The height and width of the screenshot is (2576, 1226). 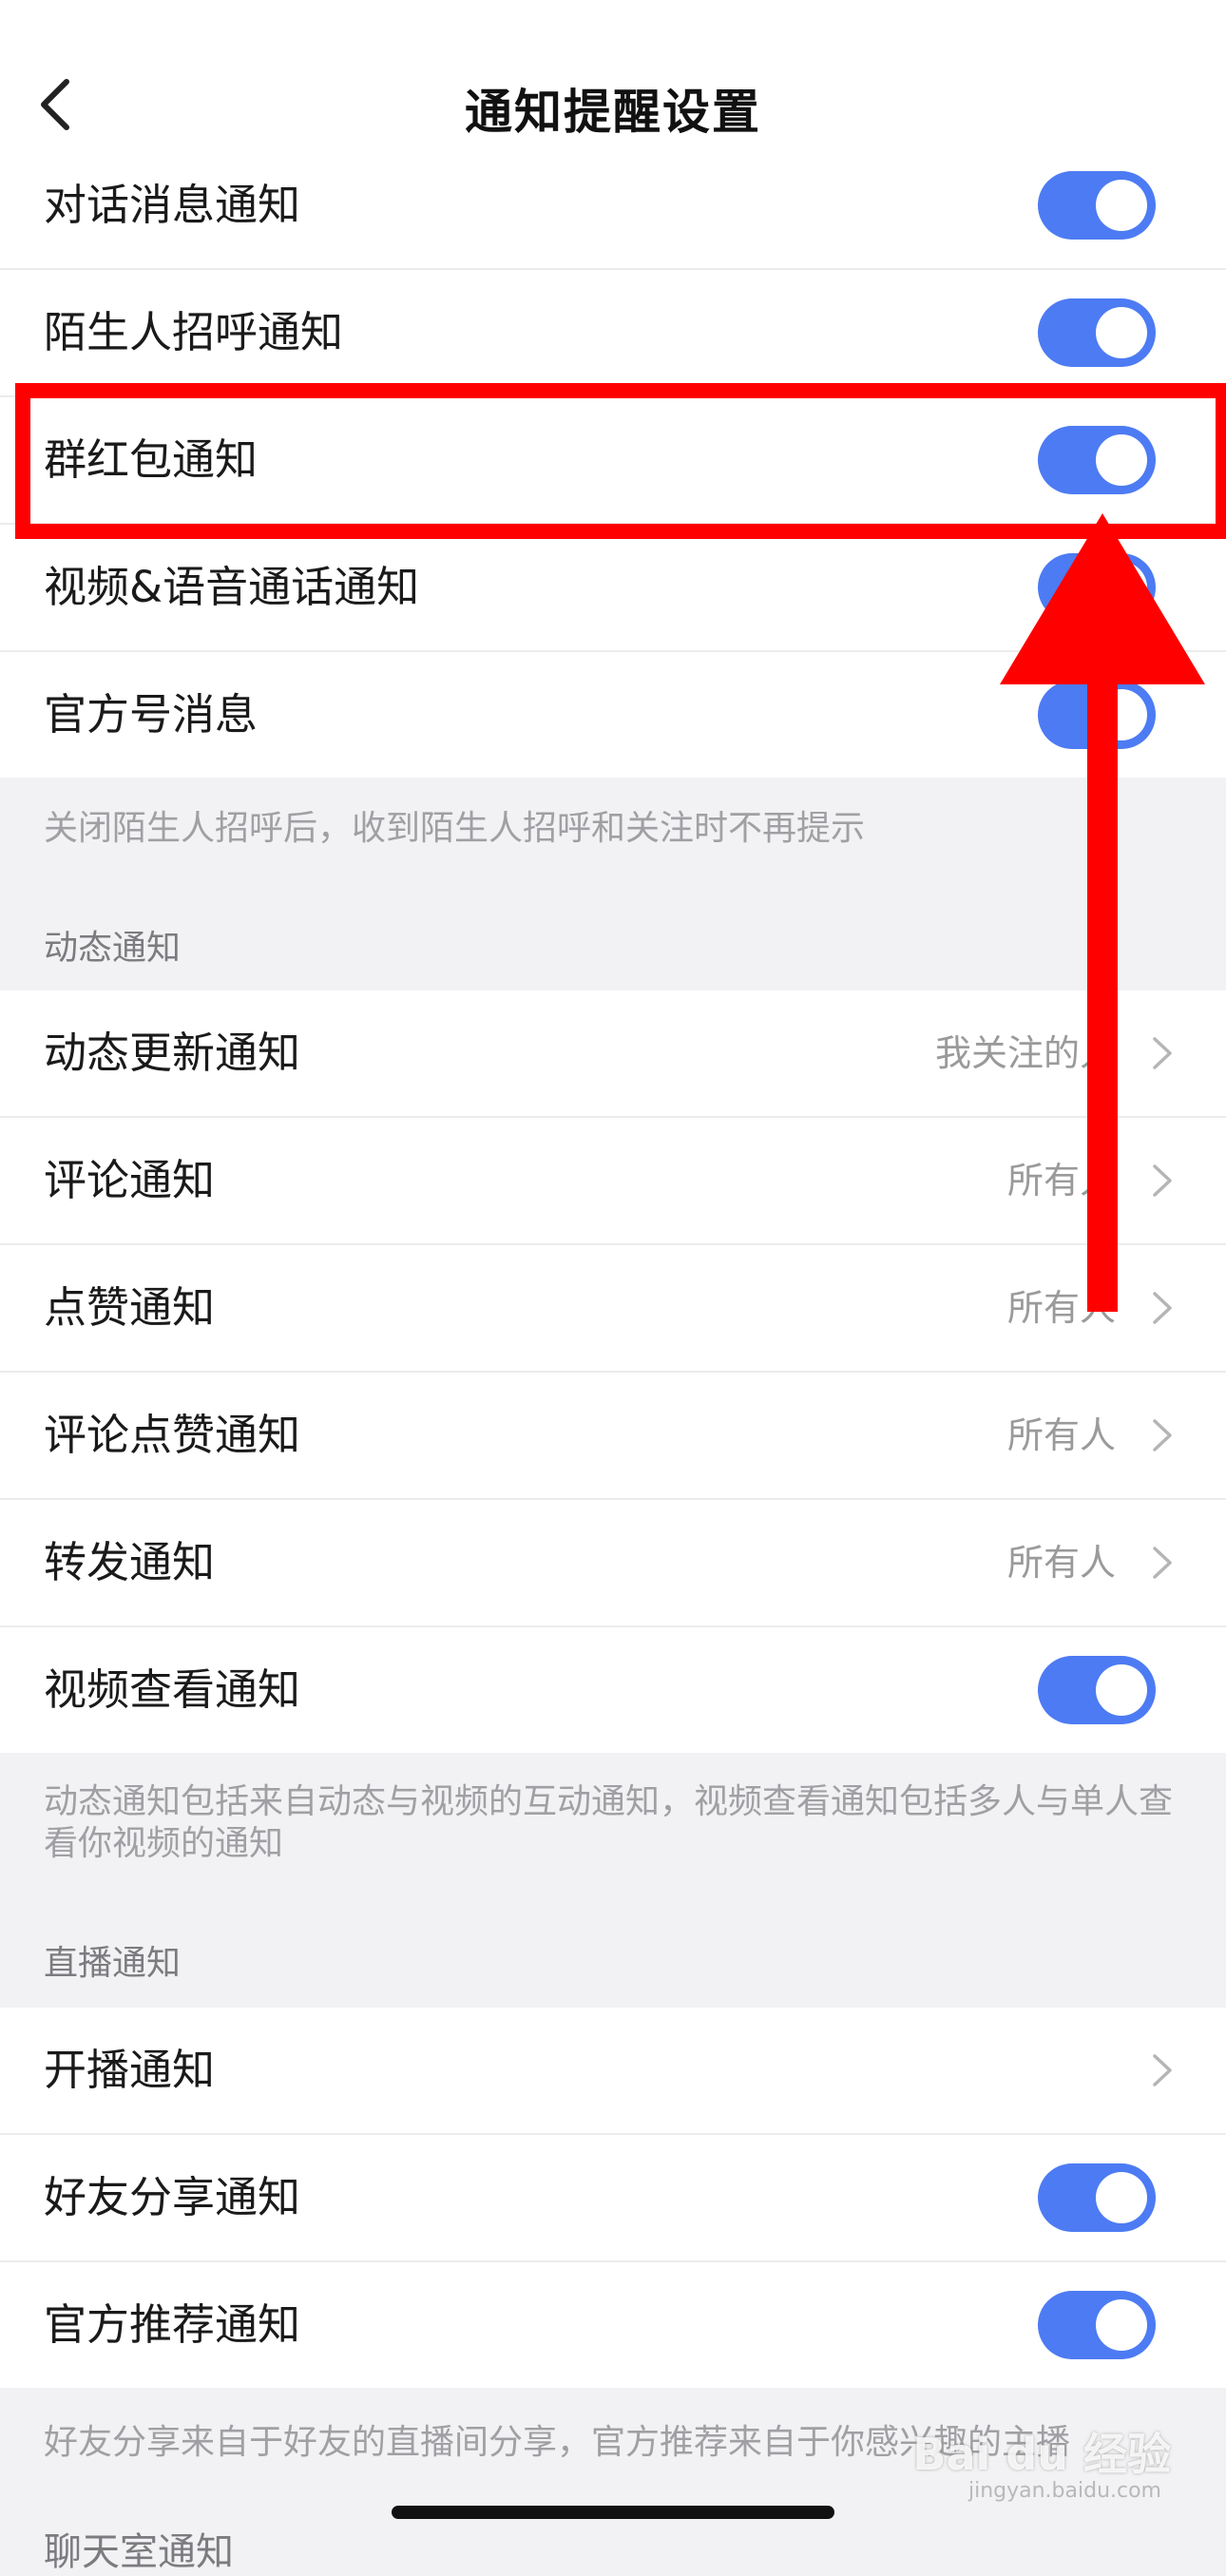 What do you see at coordinates (1025, 1053) in the screenshot?
I see `row-value: 我关注的人` at bounding box center [1025, 1053].